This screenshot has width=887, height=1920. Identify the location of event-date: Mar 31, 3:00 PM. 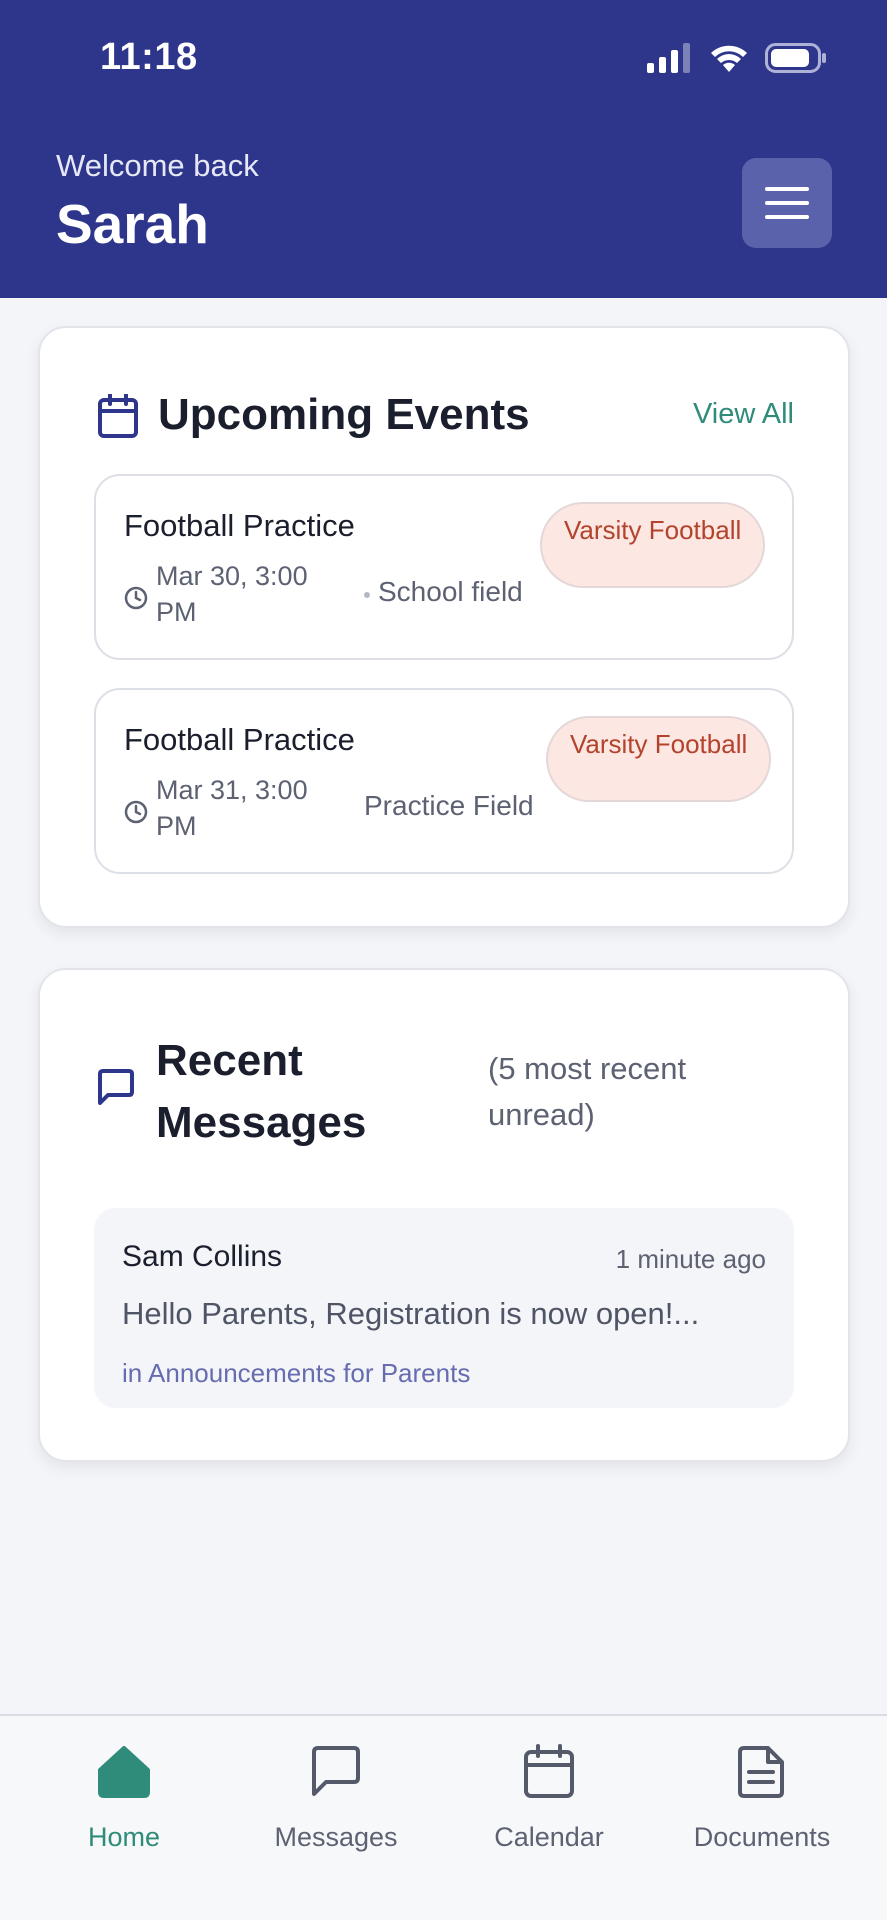
(232, 808).